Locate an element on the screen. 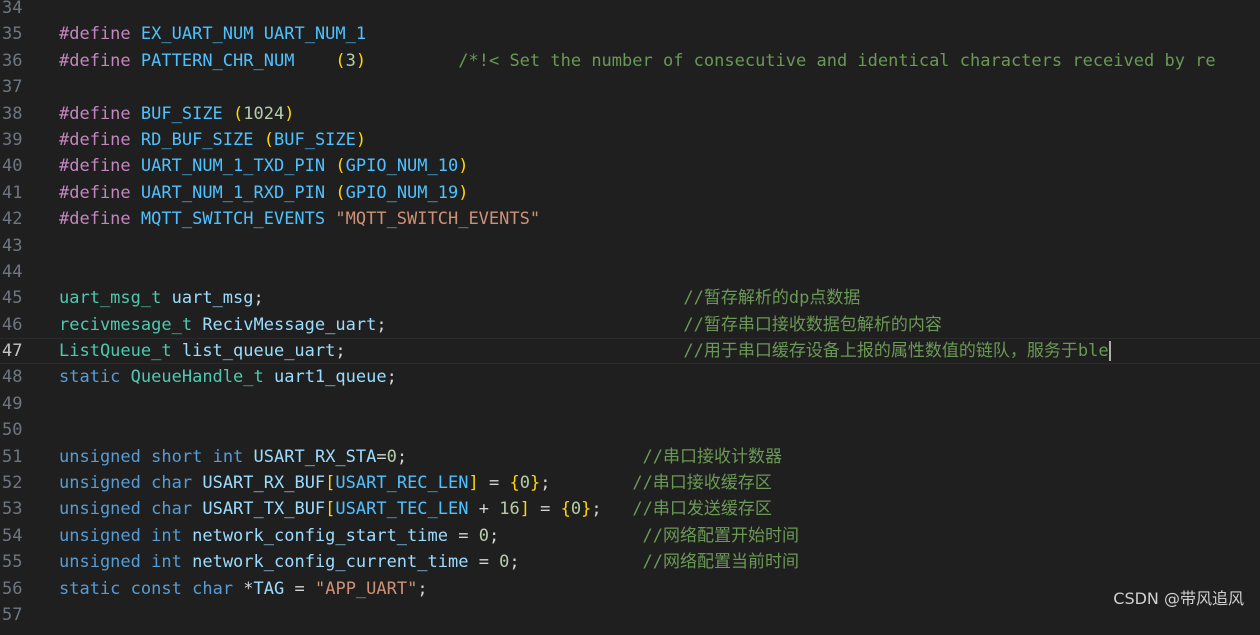 This screenshot has width=1260, height=635. code-line-57: 57 is located at coordinates (630, 615).